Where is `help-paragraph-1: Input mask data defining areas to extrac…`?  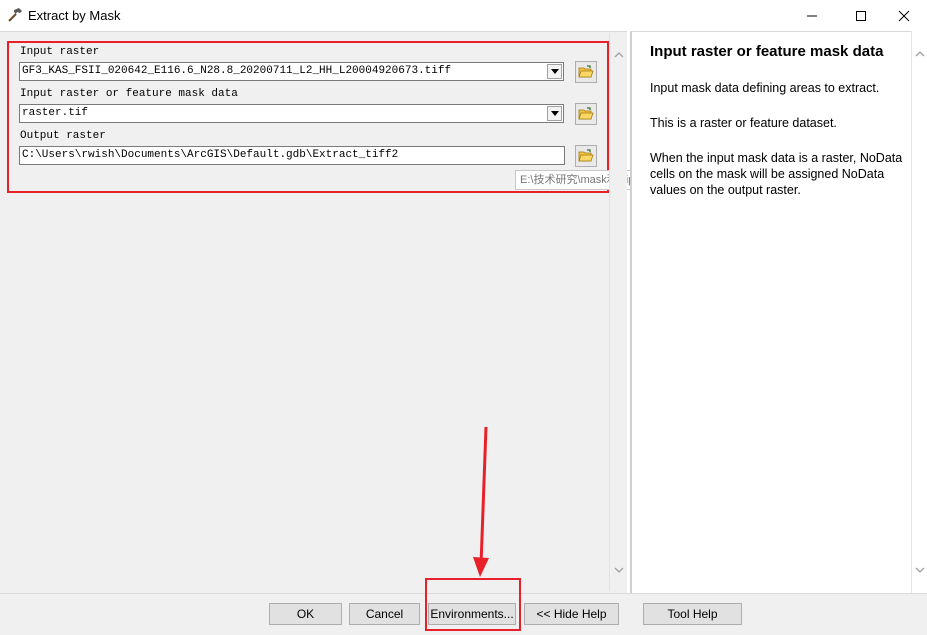 help-paragraph-1: Input mask data defining areas to extrac… is located at coordinates (765, 88).